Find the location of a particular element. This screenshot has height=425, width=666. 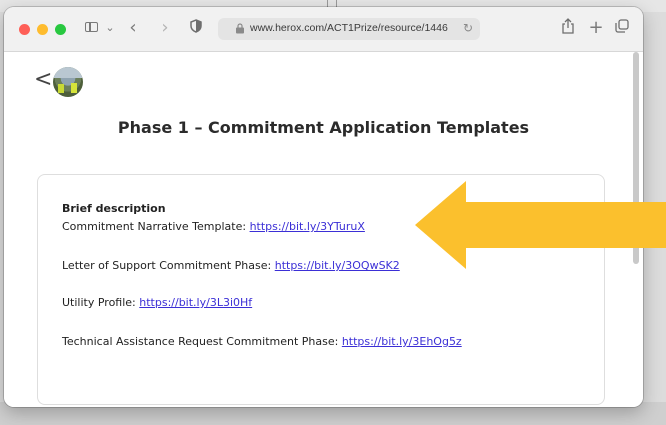

resource-link: https://bit.ly/3YTuruX is located at coordinates (307, 226).